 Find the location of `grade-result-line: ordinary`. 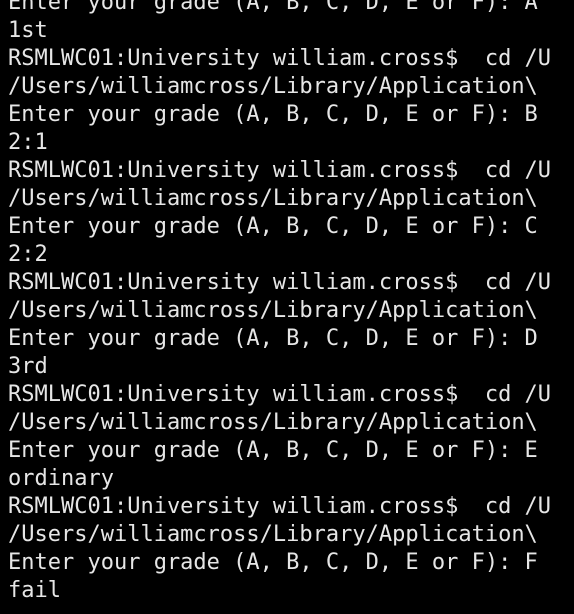

grade-result-line: ordinary is located at coordinates (61, 478).